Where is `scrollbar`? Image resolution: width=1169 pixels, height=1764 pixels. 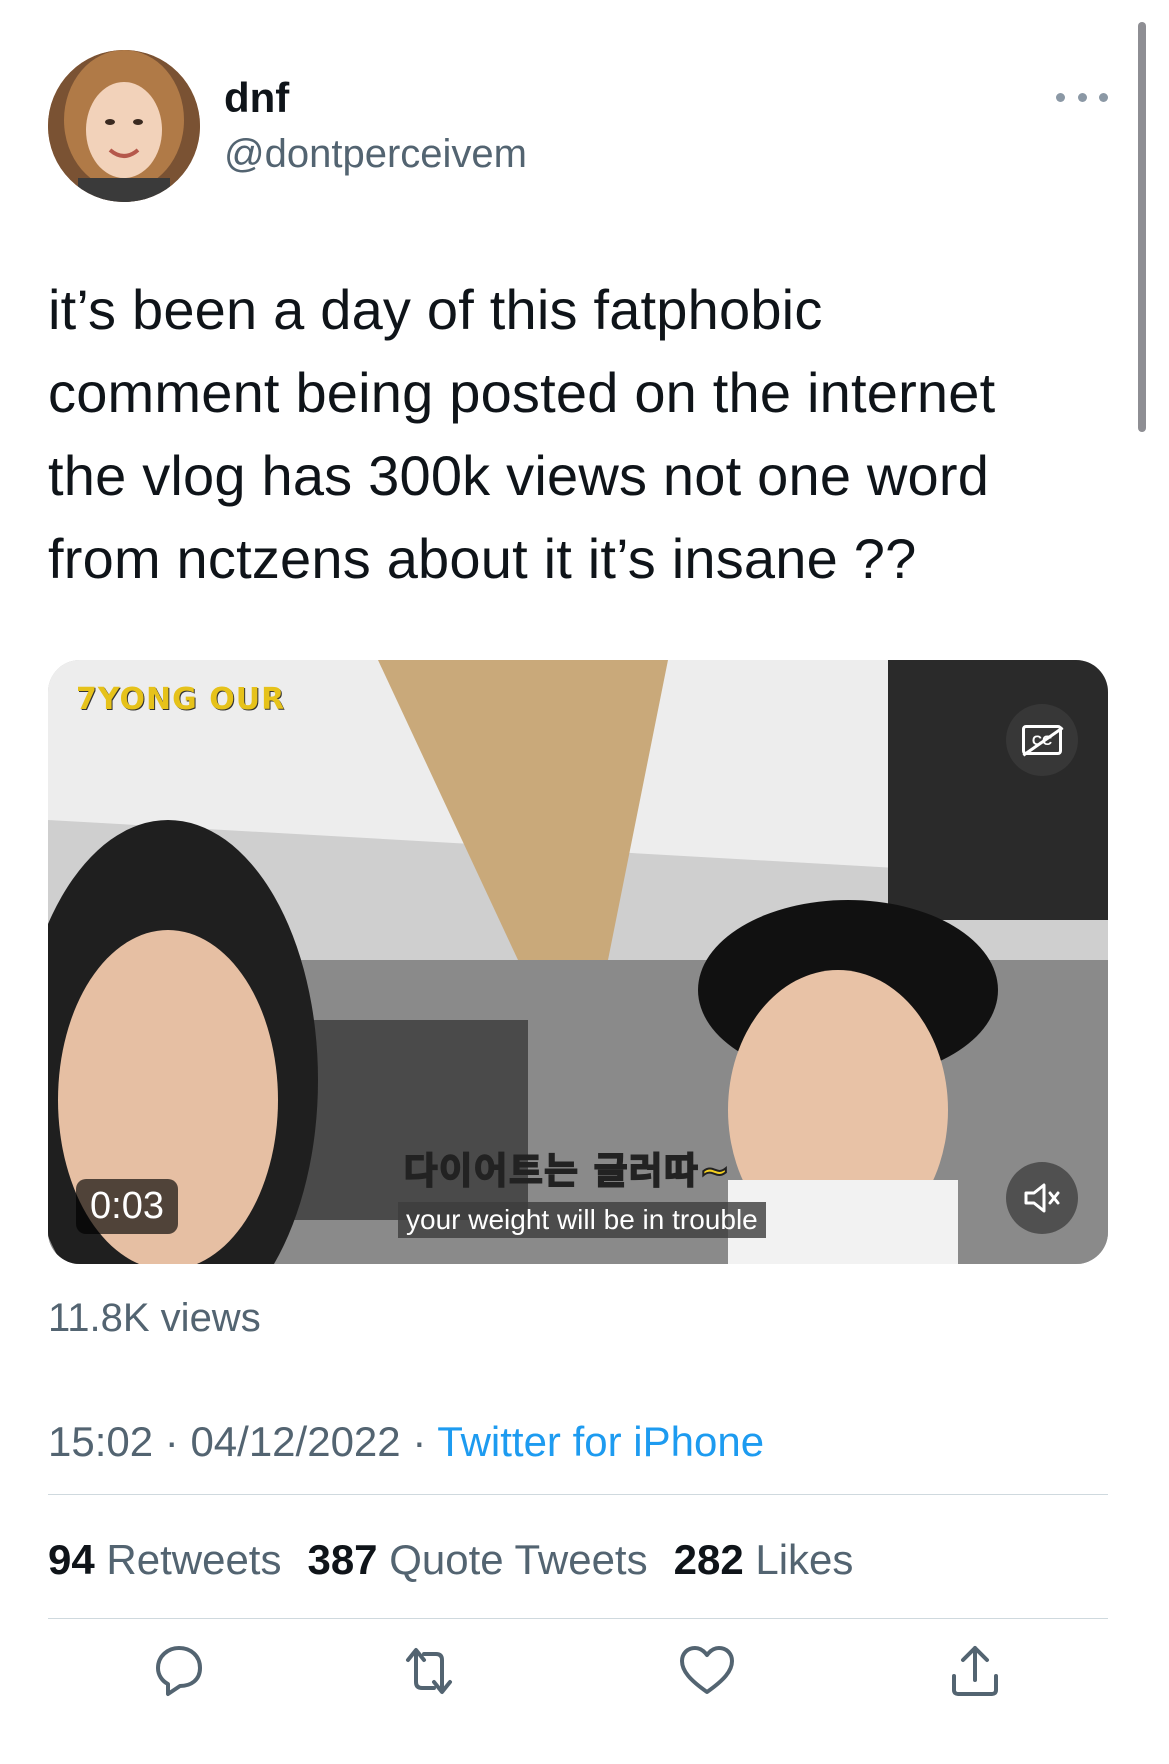 scrollbar is located at coordinates (1142, 227).